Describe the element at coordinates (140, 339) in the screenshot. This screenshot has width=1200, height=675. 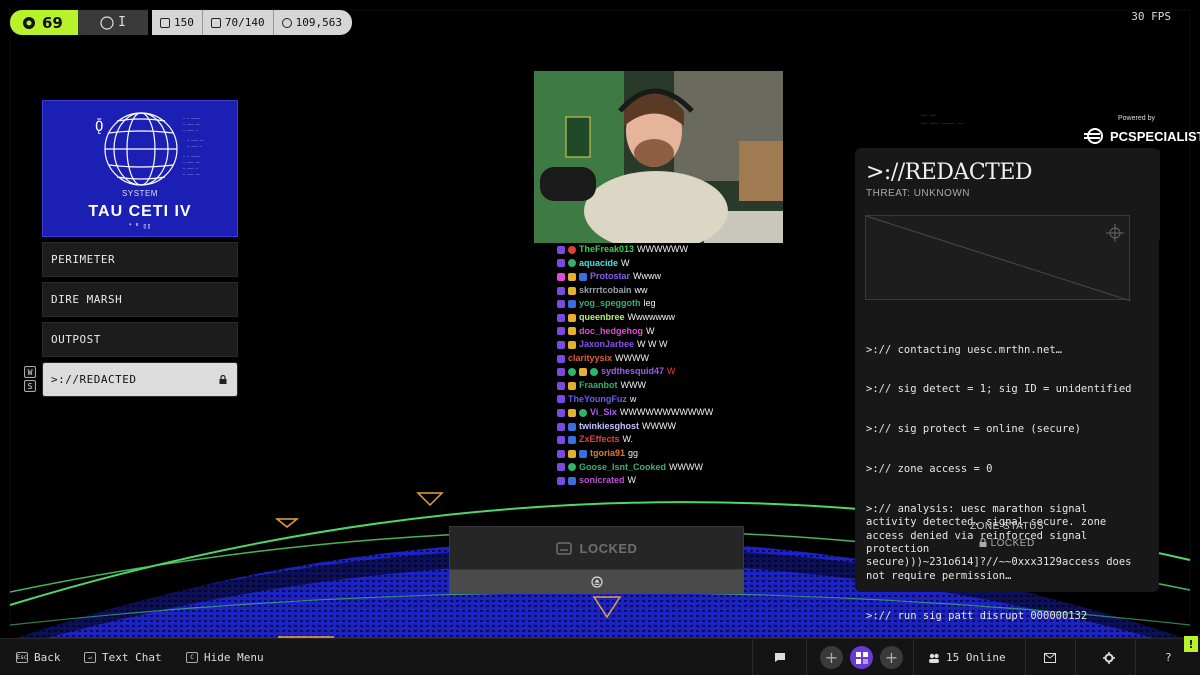
I see `menu-item-outpost: OUTPOST` at that location.